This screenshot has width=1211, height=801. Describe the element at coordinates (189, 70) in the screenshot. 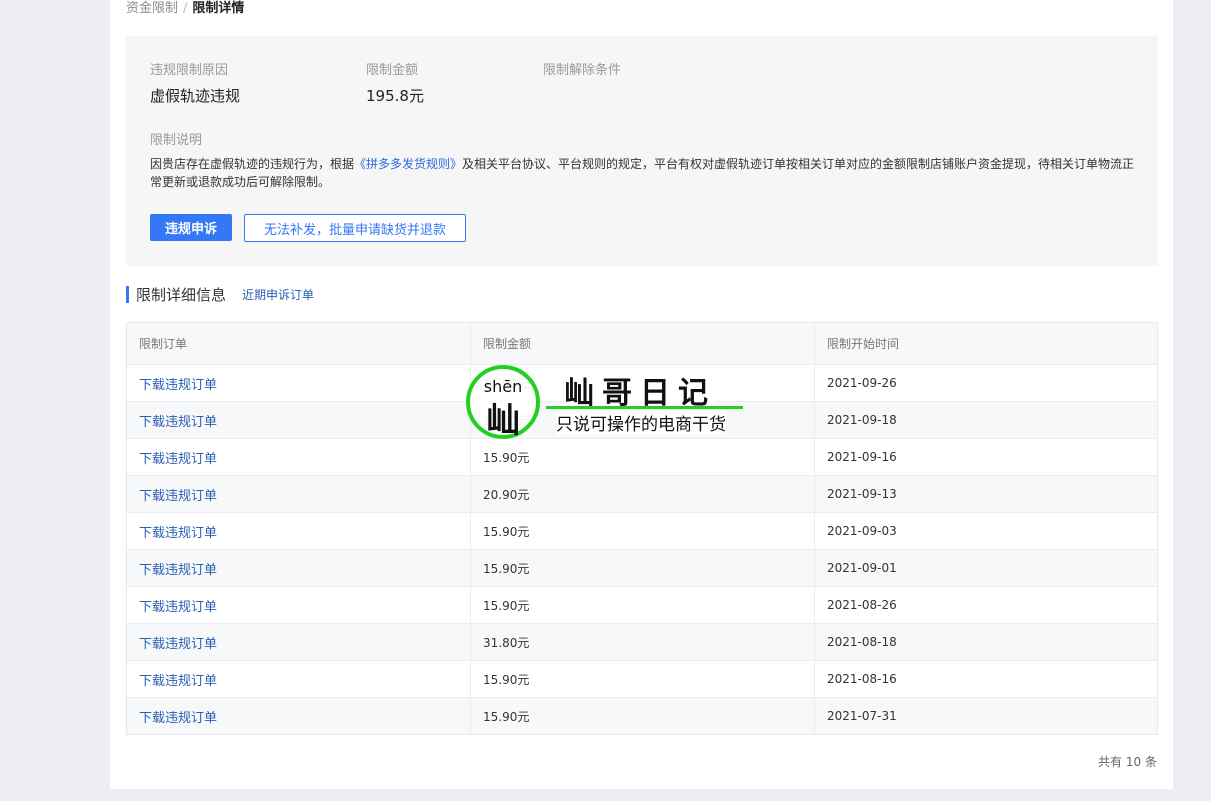

I see `reason-label: 违规限制原因` at that location.